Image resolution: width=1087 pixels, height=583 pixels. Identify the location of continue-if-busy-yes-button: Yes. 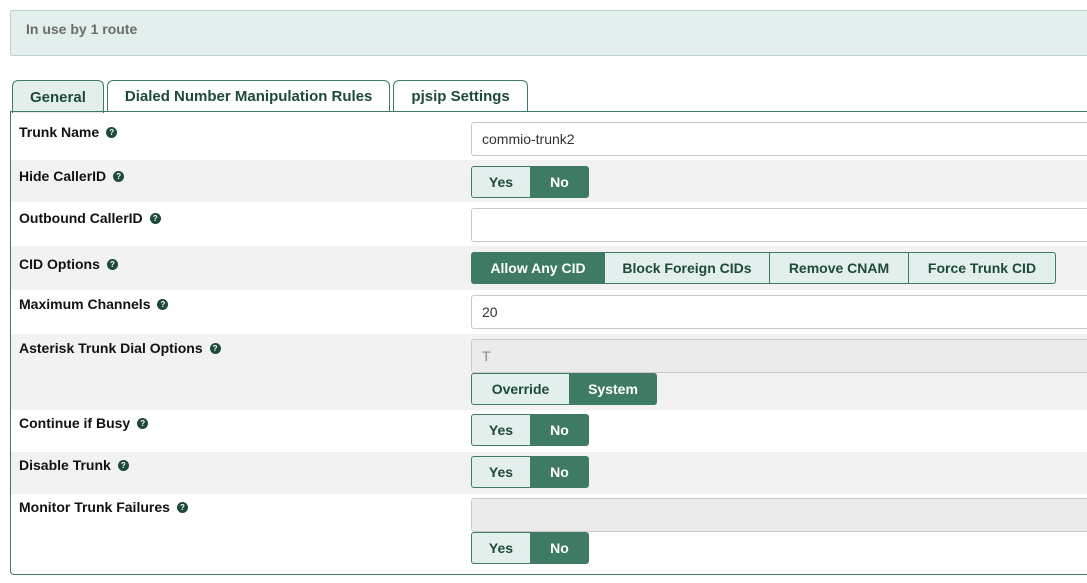
(501, 430).